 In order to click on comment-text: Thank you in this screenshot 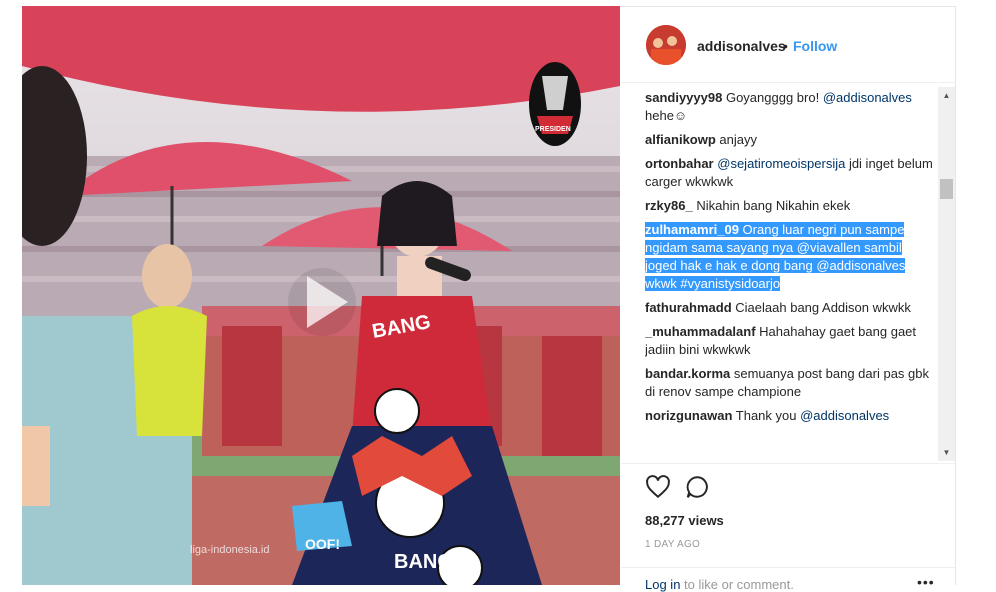, I will do `click(766, 415)`.